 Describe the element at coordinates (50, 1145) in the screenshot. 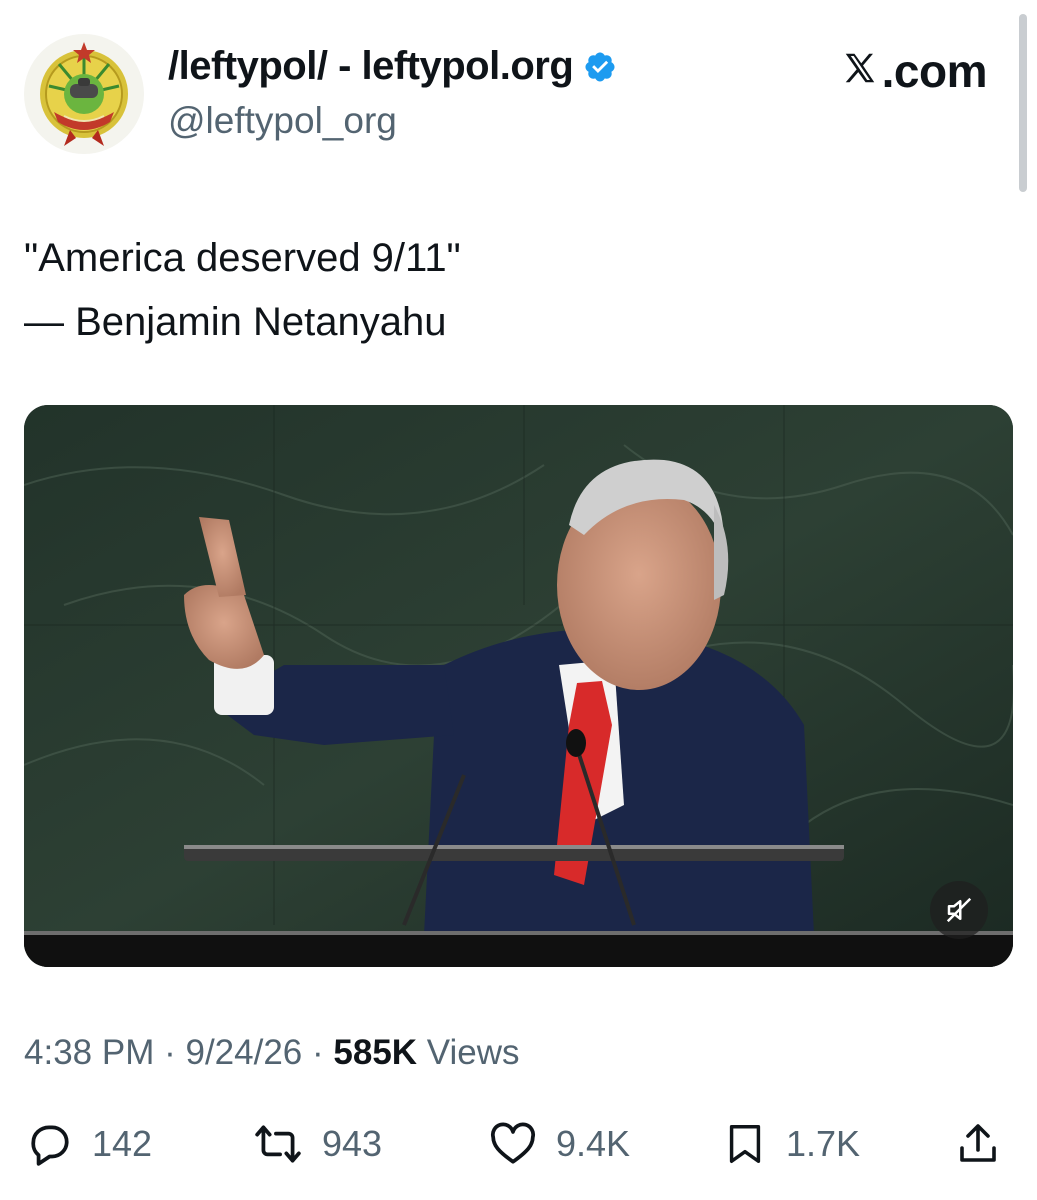

I see `reply-icon` at that location.